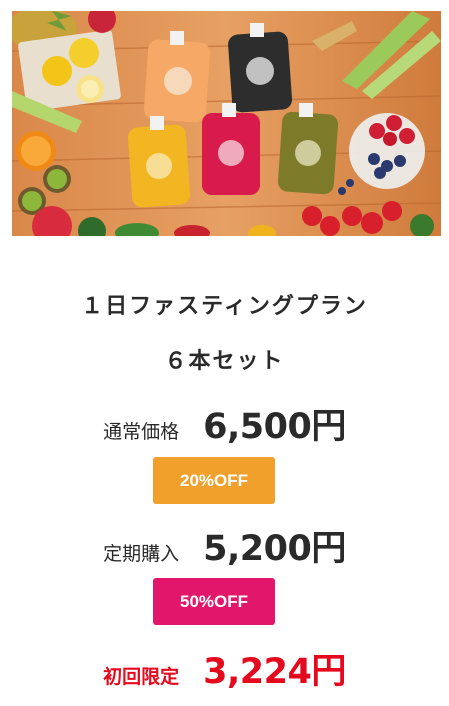  Describe the element at coordinates (214, 601) in the screenshot. I see `discount-badge-50off: 50%OFF` at that location.